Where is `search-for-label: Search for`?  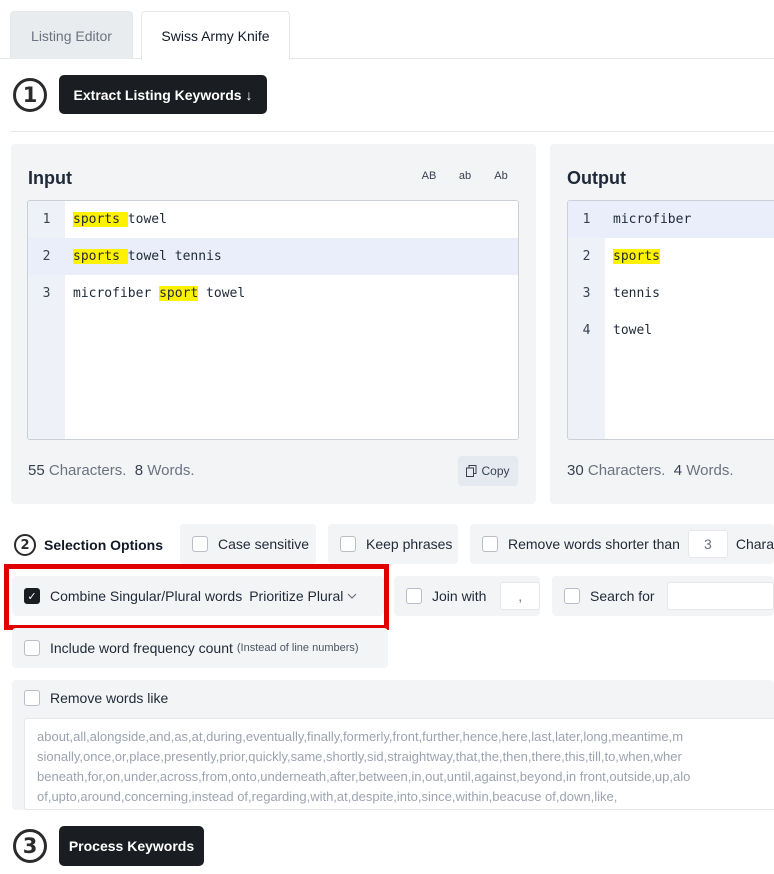
search-for-label: Search for is located at coordinates (622, 596).